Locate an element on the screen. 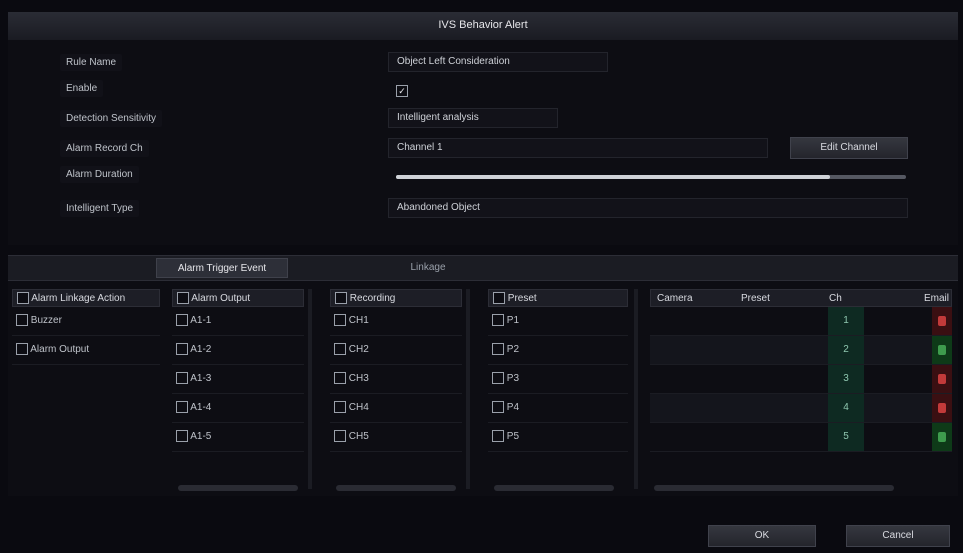 Image resolution: width=963 pixels, height=553 pixels. list-item: P5 is located at coordinates (558, 437).